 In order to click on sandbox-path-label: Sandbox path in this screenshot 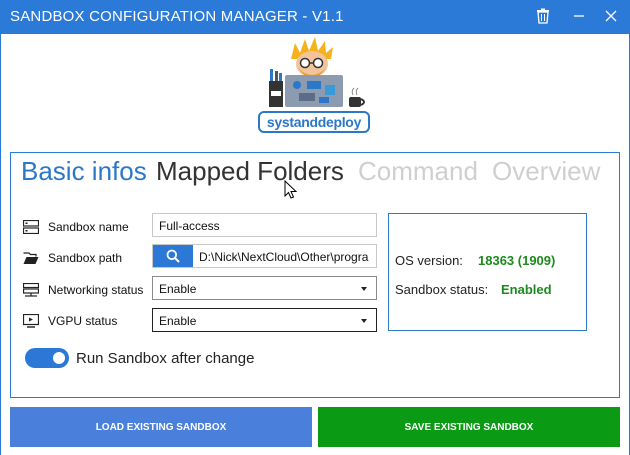, I will do `click(85, 258)`.